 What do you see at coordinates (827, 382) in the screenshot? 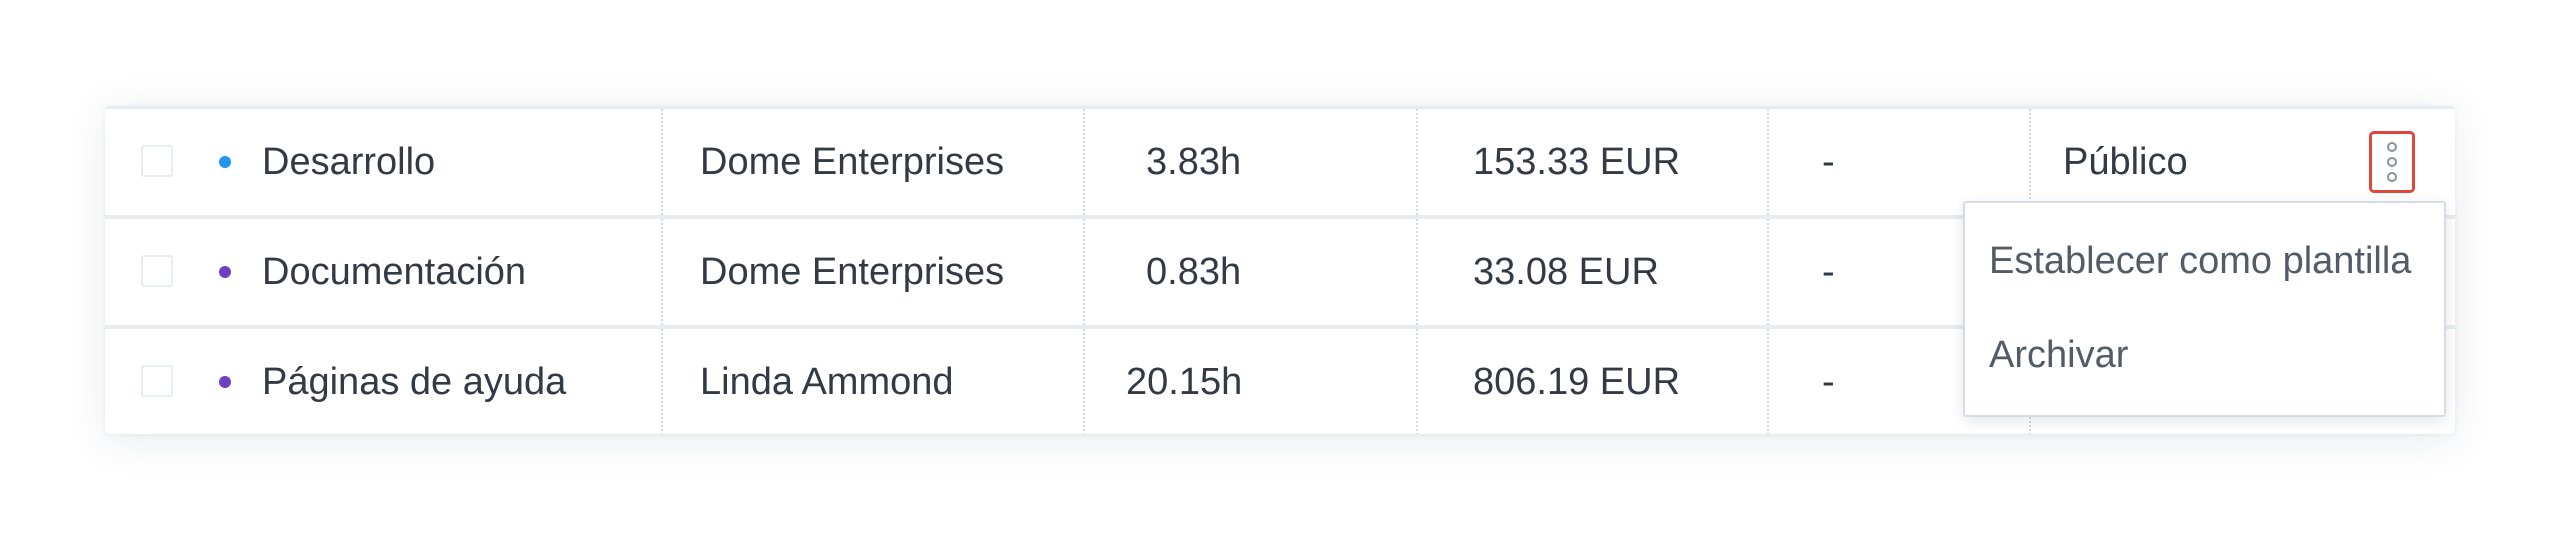
I see `client-name: Linda Ammond` at bounding box center [827, 382].